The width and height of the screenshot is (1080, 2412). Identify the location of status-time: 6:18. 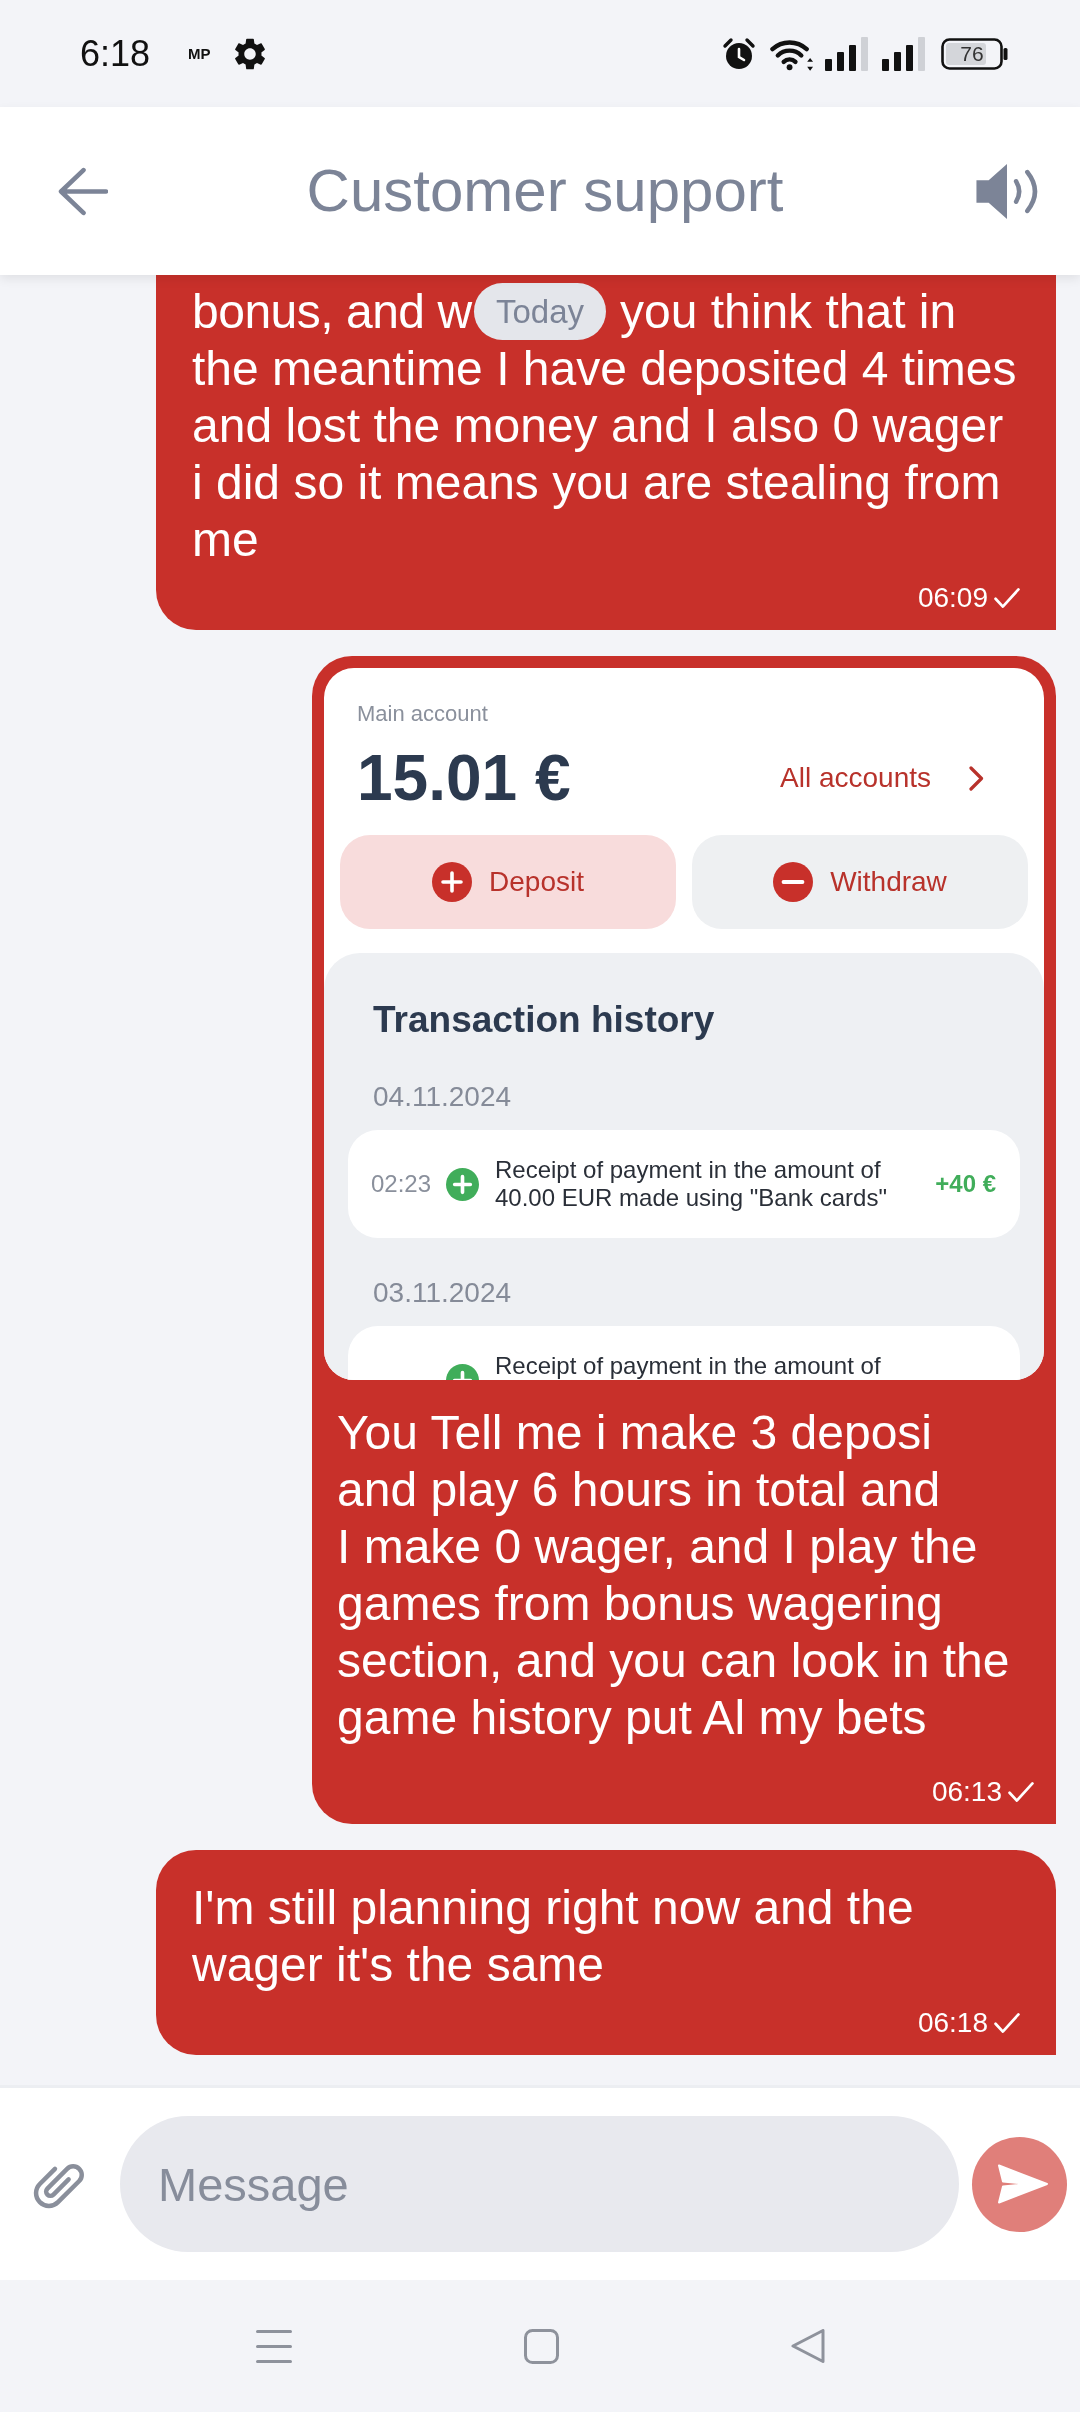
(115, 53).